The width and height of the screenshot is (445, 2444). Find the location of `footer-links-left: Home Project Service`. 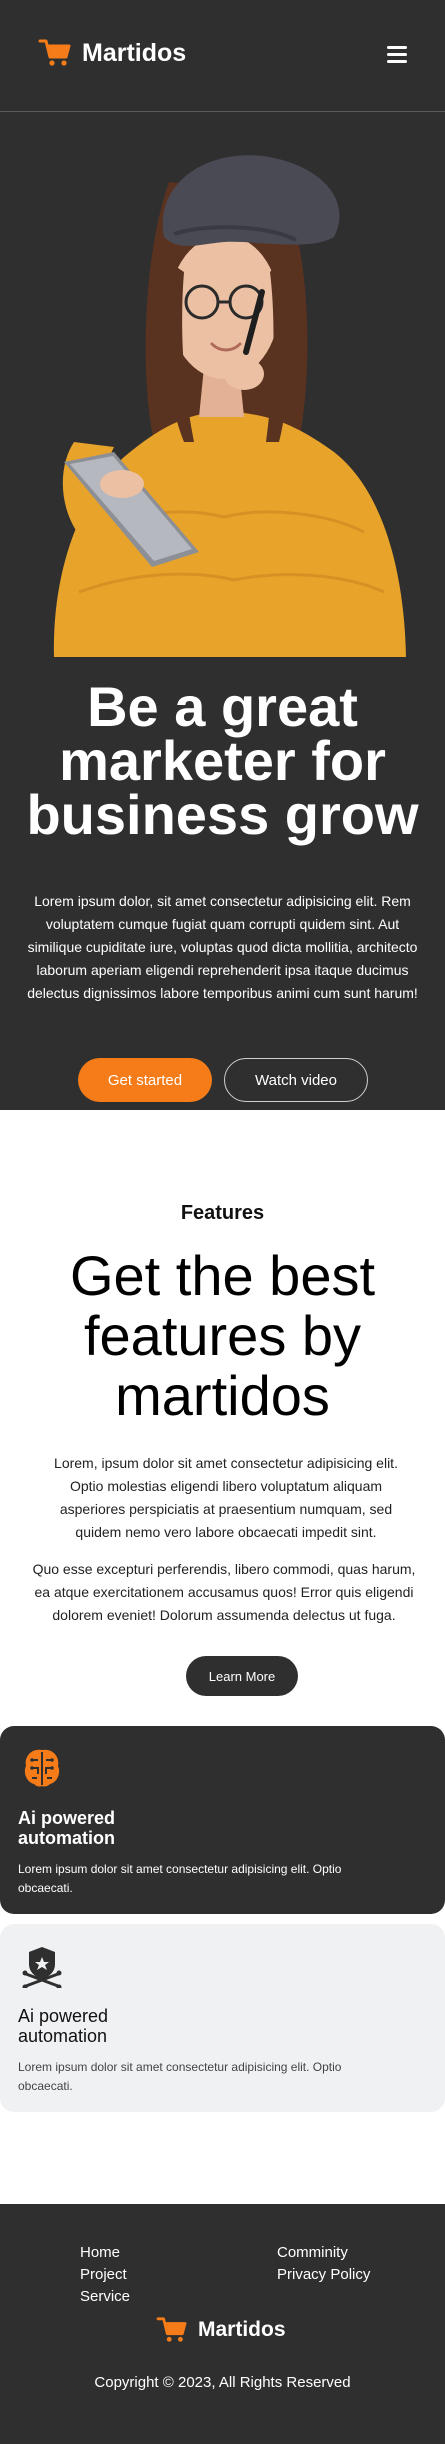

footer-links-left: Home Project Service is located at coordinates (105, 2275).